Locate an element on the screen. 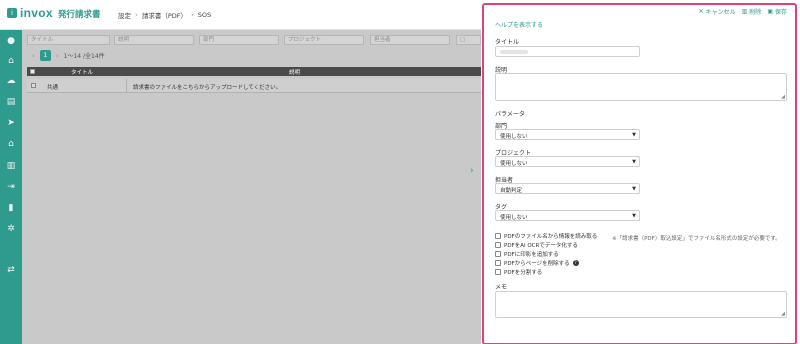 The width and height of the screenshot is (800, 344). chevron-left-icon: ‹ is located at coordinates (33, 56).